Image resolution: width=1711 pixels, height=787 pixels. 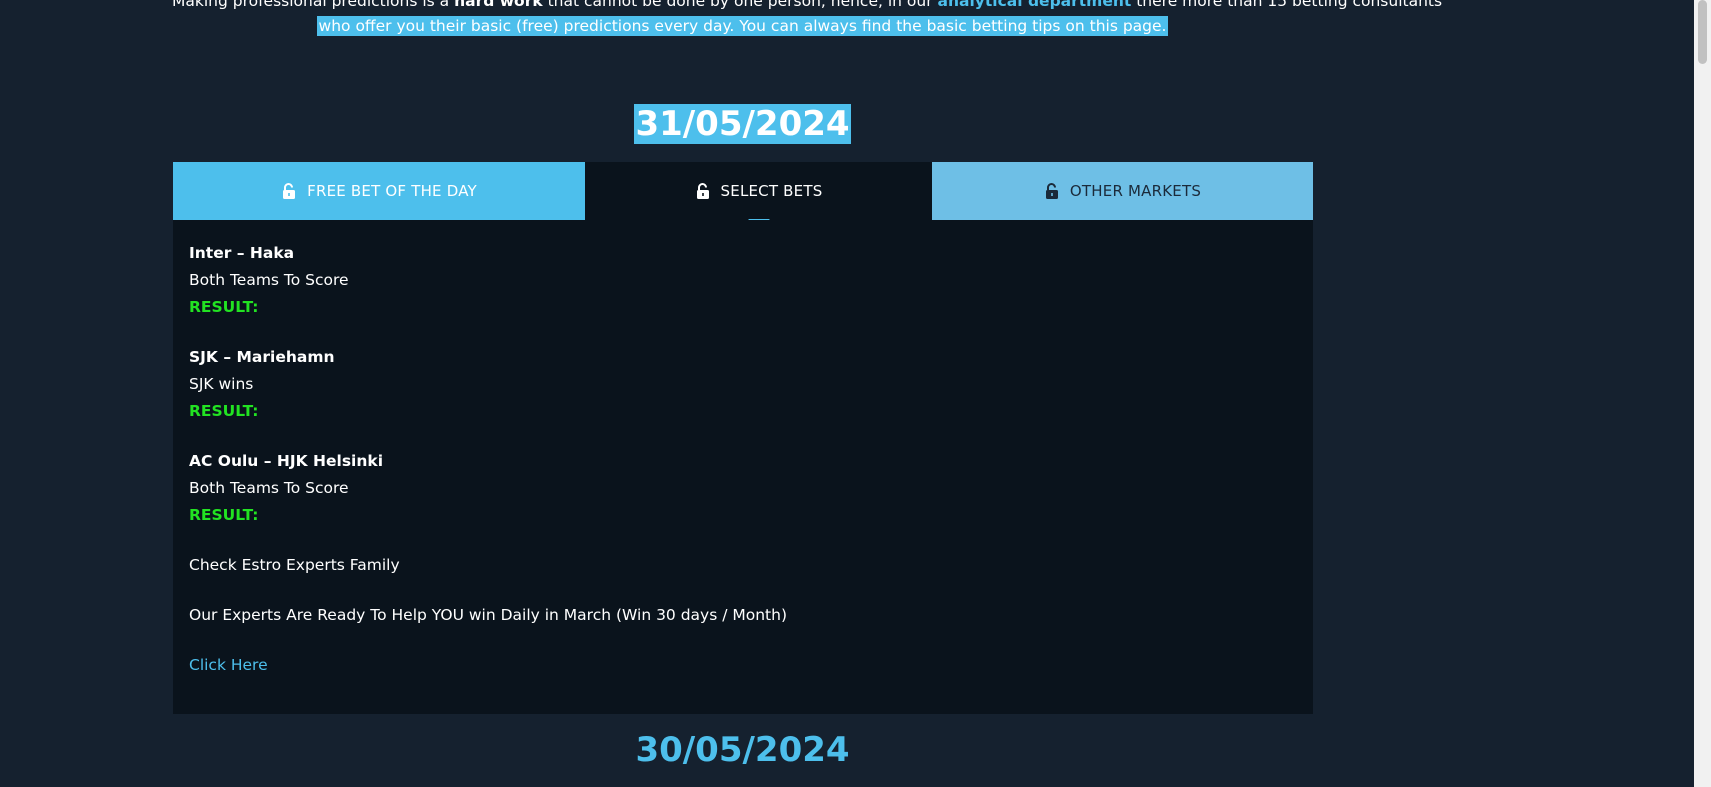 I want to click on bet-match: Inter – Haka, so click(x=242, y=253).